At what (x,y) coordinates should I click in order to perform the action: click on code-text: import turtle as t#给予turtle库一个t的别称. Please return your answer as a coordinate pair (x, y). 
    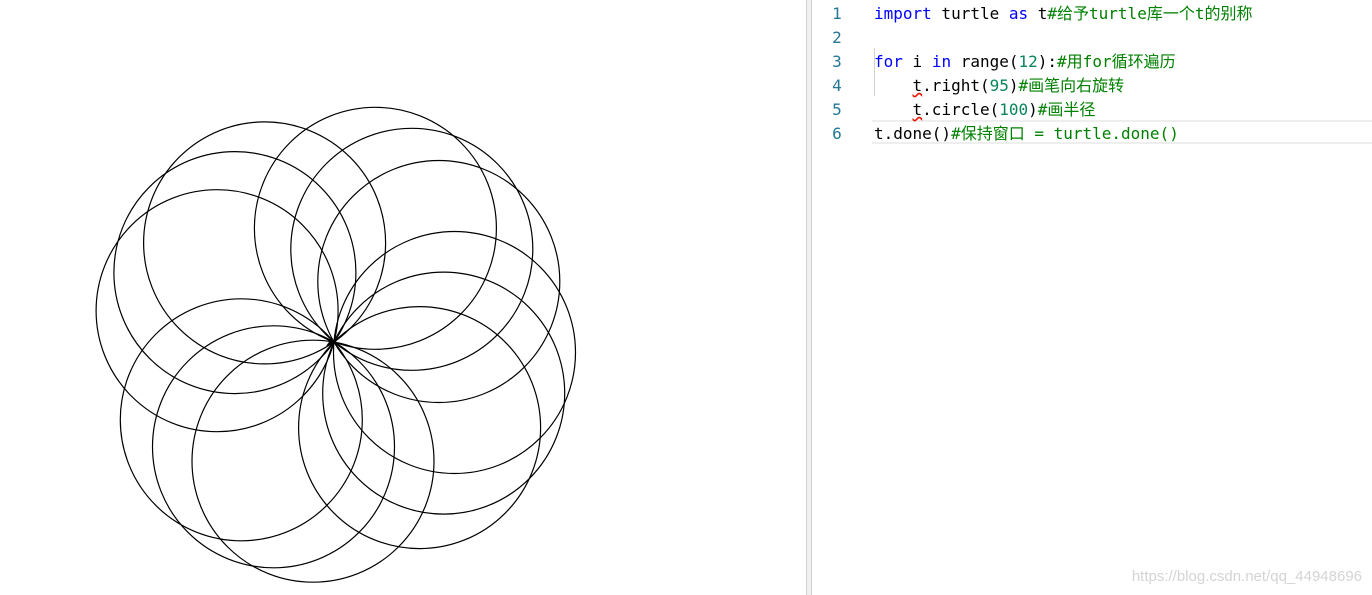
    Looking at the image, I should click on (1063, 14).